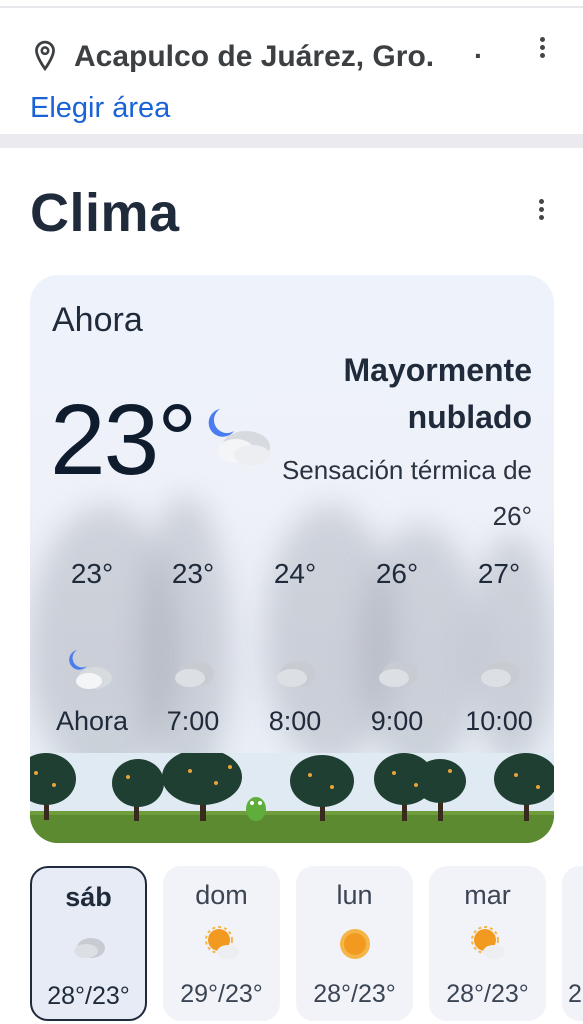  What do you see at coordinates (572, 943) in the screenshot?
I see `day-card-partial: 2` at bounding box center [572, 943].